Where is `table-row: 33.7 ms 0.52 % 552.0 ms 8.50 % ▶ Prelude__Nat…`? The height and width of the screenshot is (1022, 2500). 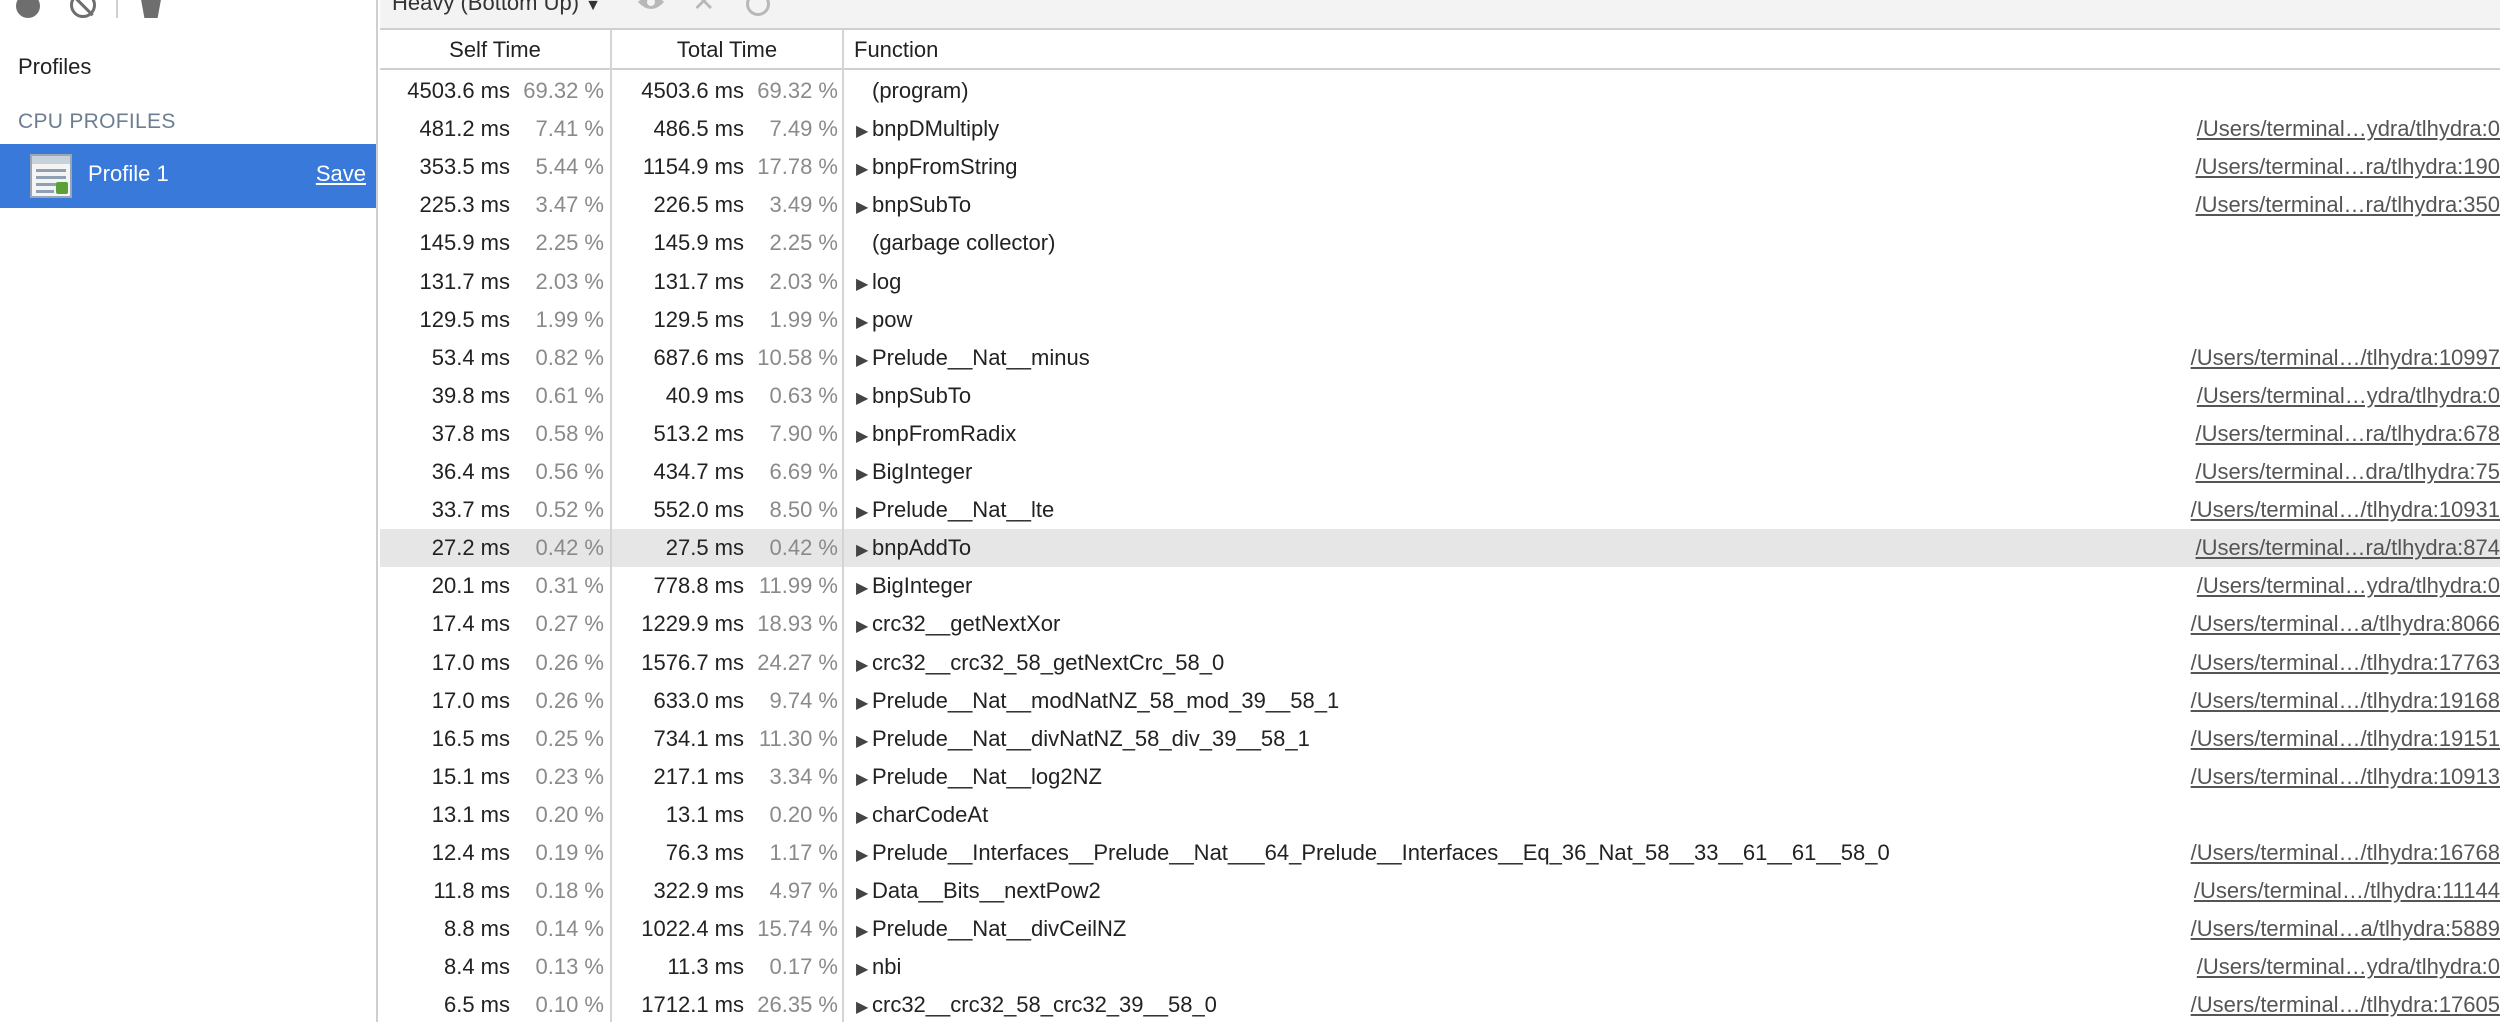 table-row: 33.7 ms 0.52 % 552.0 ms 8.50 % ▶ Prelude__Nat… is located at coordinates (1440, 510).